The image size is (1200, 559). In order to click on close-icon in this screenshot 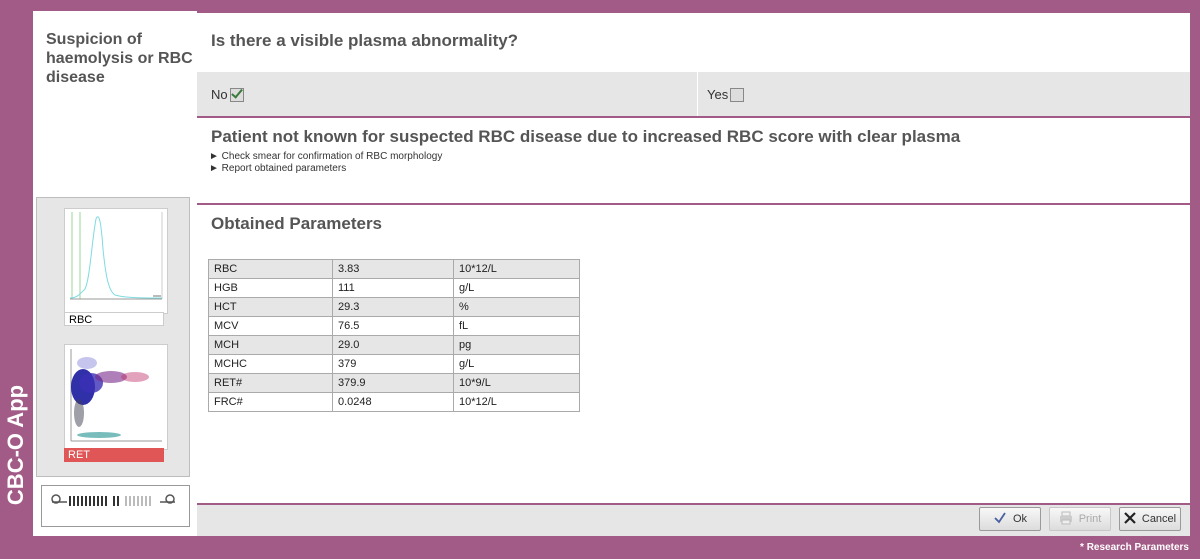, I will do `click(1130, 519)`.